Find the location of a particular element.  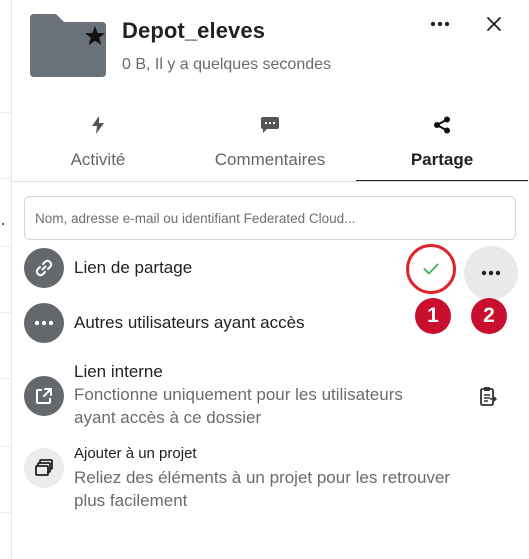

comment-icon is located at coordinates (270, 125).